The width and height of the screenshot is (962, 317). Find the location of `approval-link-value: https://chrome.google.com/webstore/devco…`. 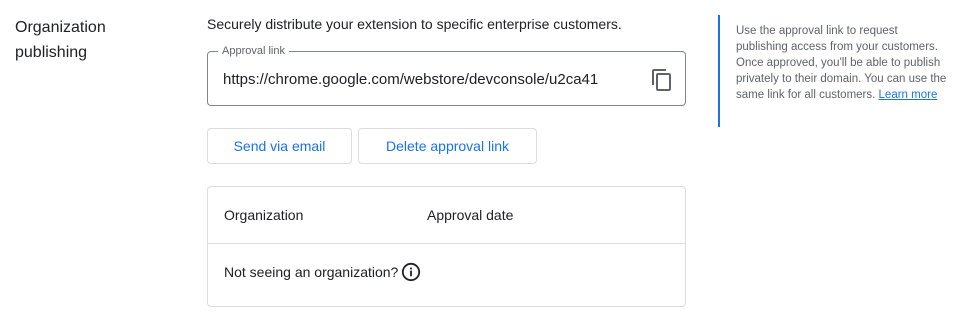

approval-link-value: https://chrome.google.com/webstore/devco… is located at coordinates (434, 80).